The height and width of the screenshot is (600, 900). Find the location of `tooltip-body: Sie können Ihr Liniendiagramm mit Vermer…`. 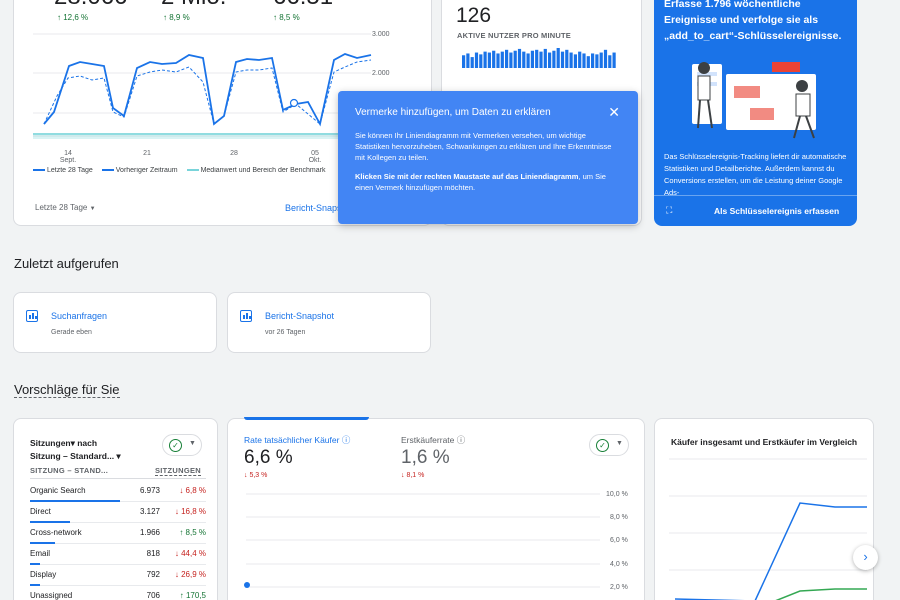

tooltip-body: Sie können Ihr Liniendiagramm mit Vermer… is located at coordinates (483, 146).